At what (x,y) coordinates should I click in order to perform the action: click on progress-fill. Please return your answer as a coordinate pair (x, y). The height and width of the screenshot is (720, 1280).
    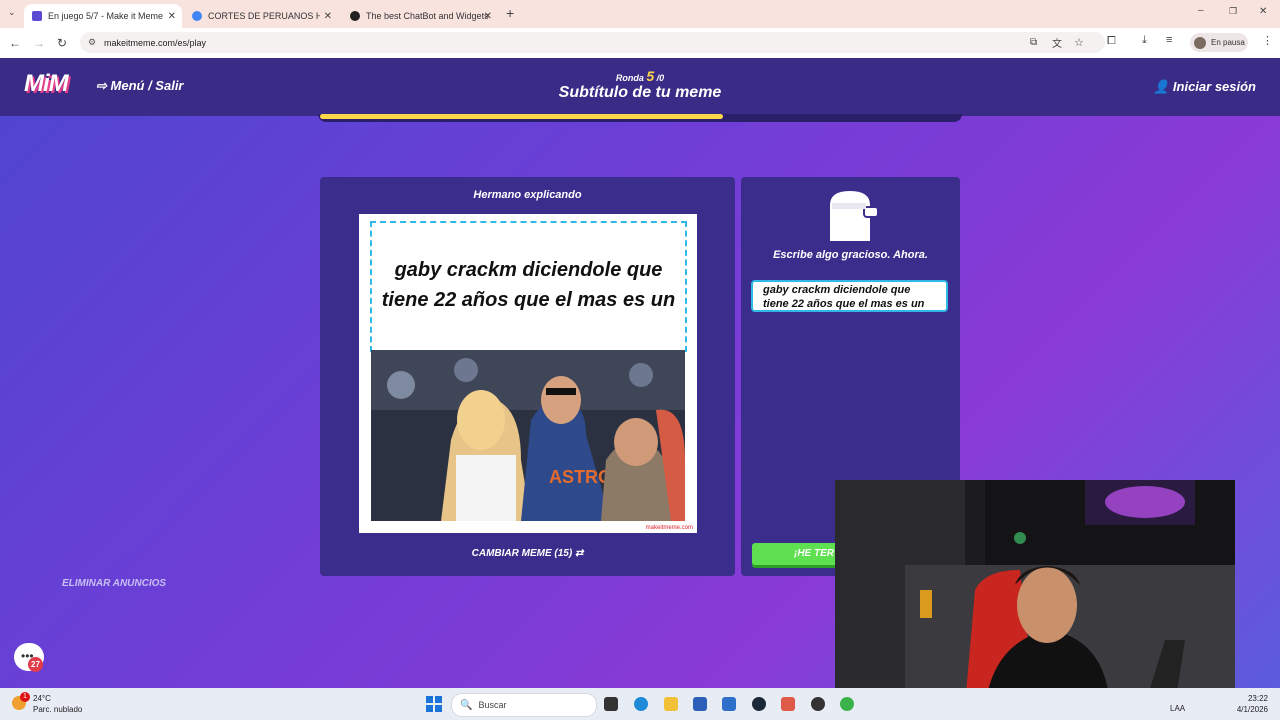
    Looking at the image, I should click on (522, 116).